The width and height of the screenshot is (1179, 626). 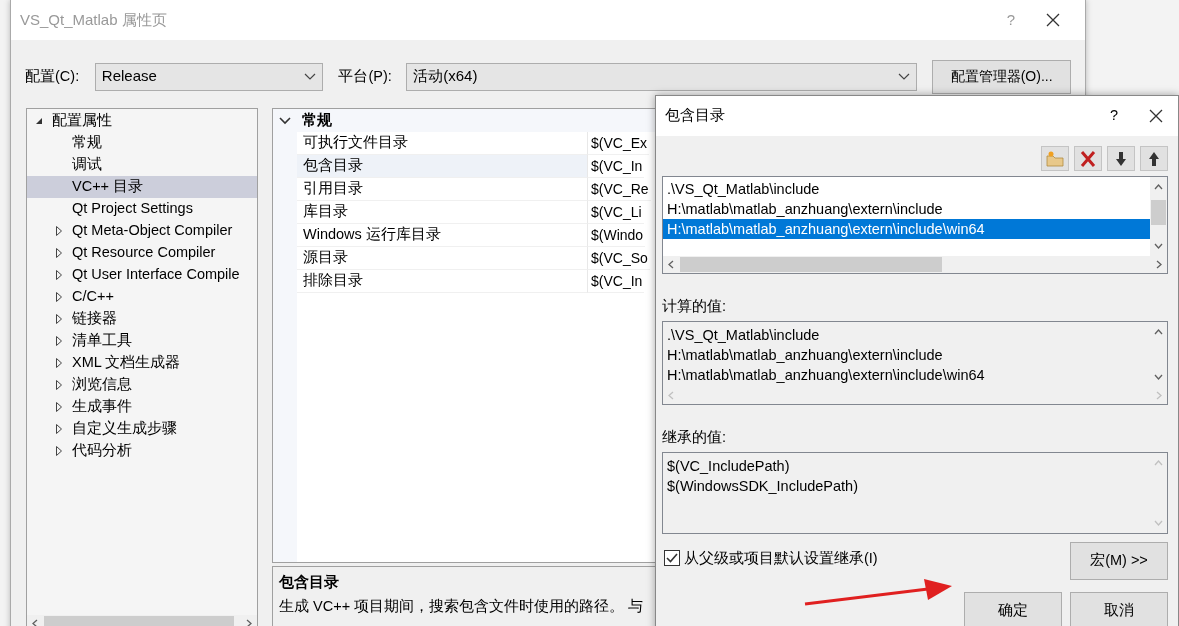 I want to click on tree-item: C/C++, so click(x=142, y=297).